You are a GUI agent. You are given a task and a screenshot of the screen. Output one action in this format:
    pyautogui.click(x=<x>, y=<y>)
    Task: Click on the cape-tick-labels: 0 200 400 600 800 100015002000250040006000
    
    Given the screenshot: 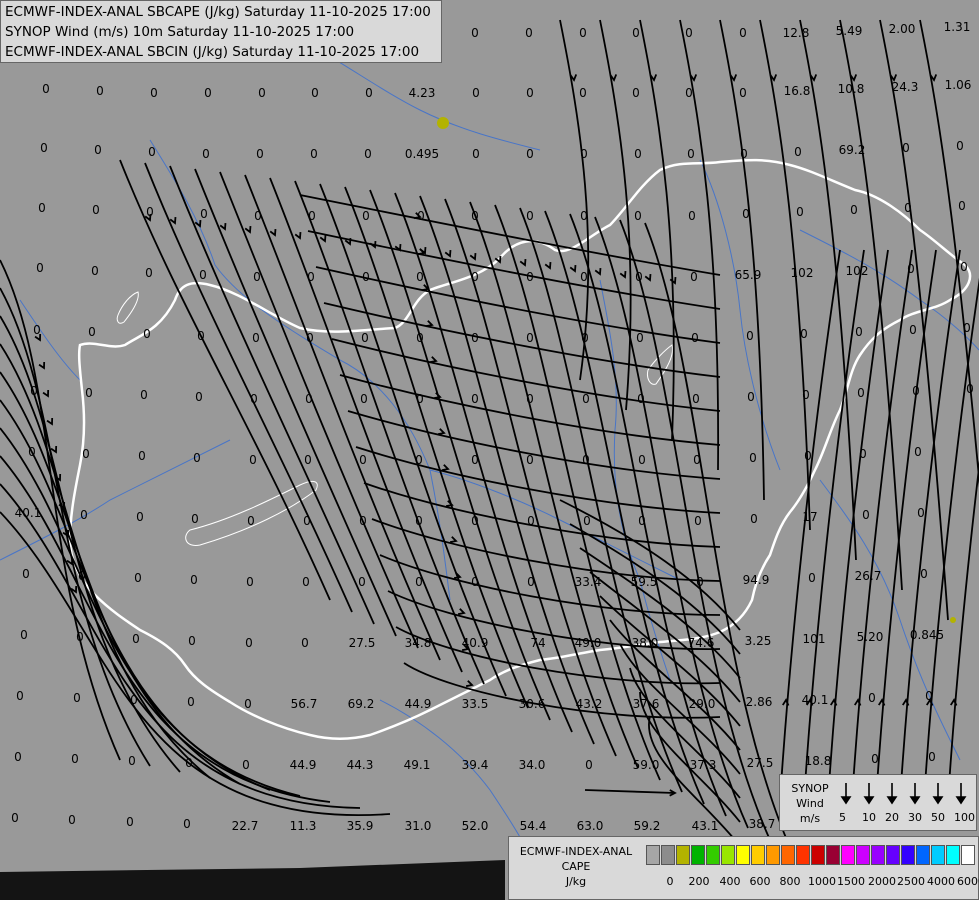 What is the action you would take?
    pyautogui.click(x=812, y=882)
    